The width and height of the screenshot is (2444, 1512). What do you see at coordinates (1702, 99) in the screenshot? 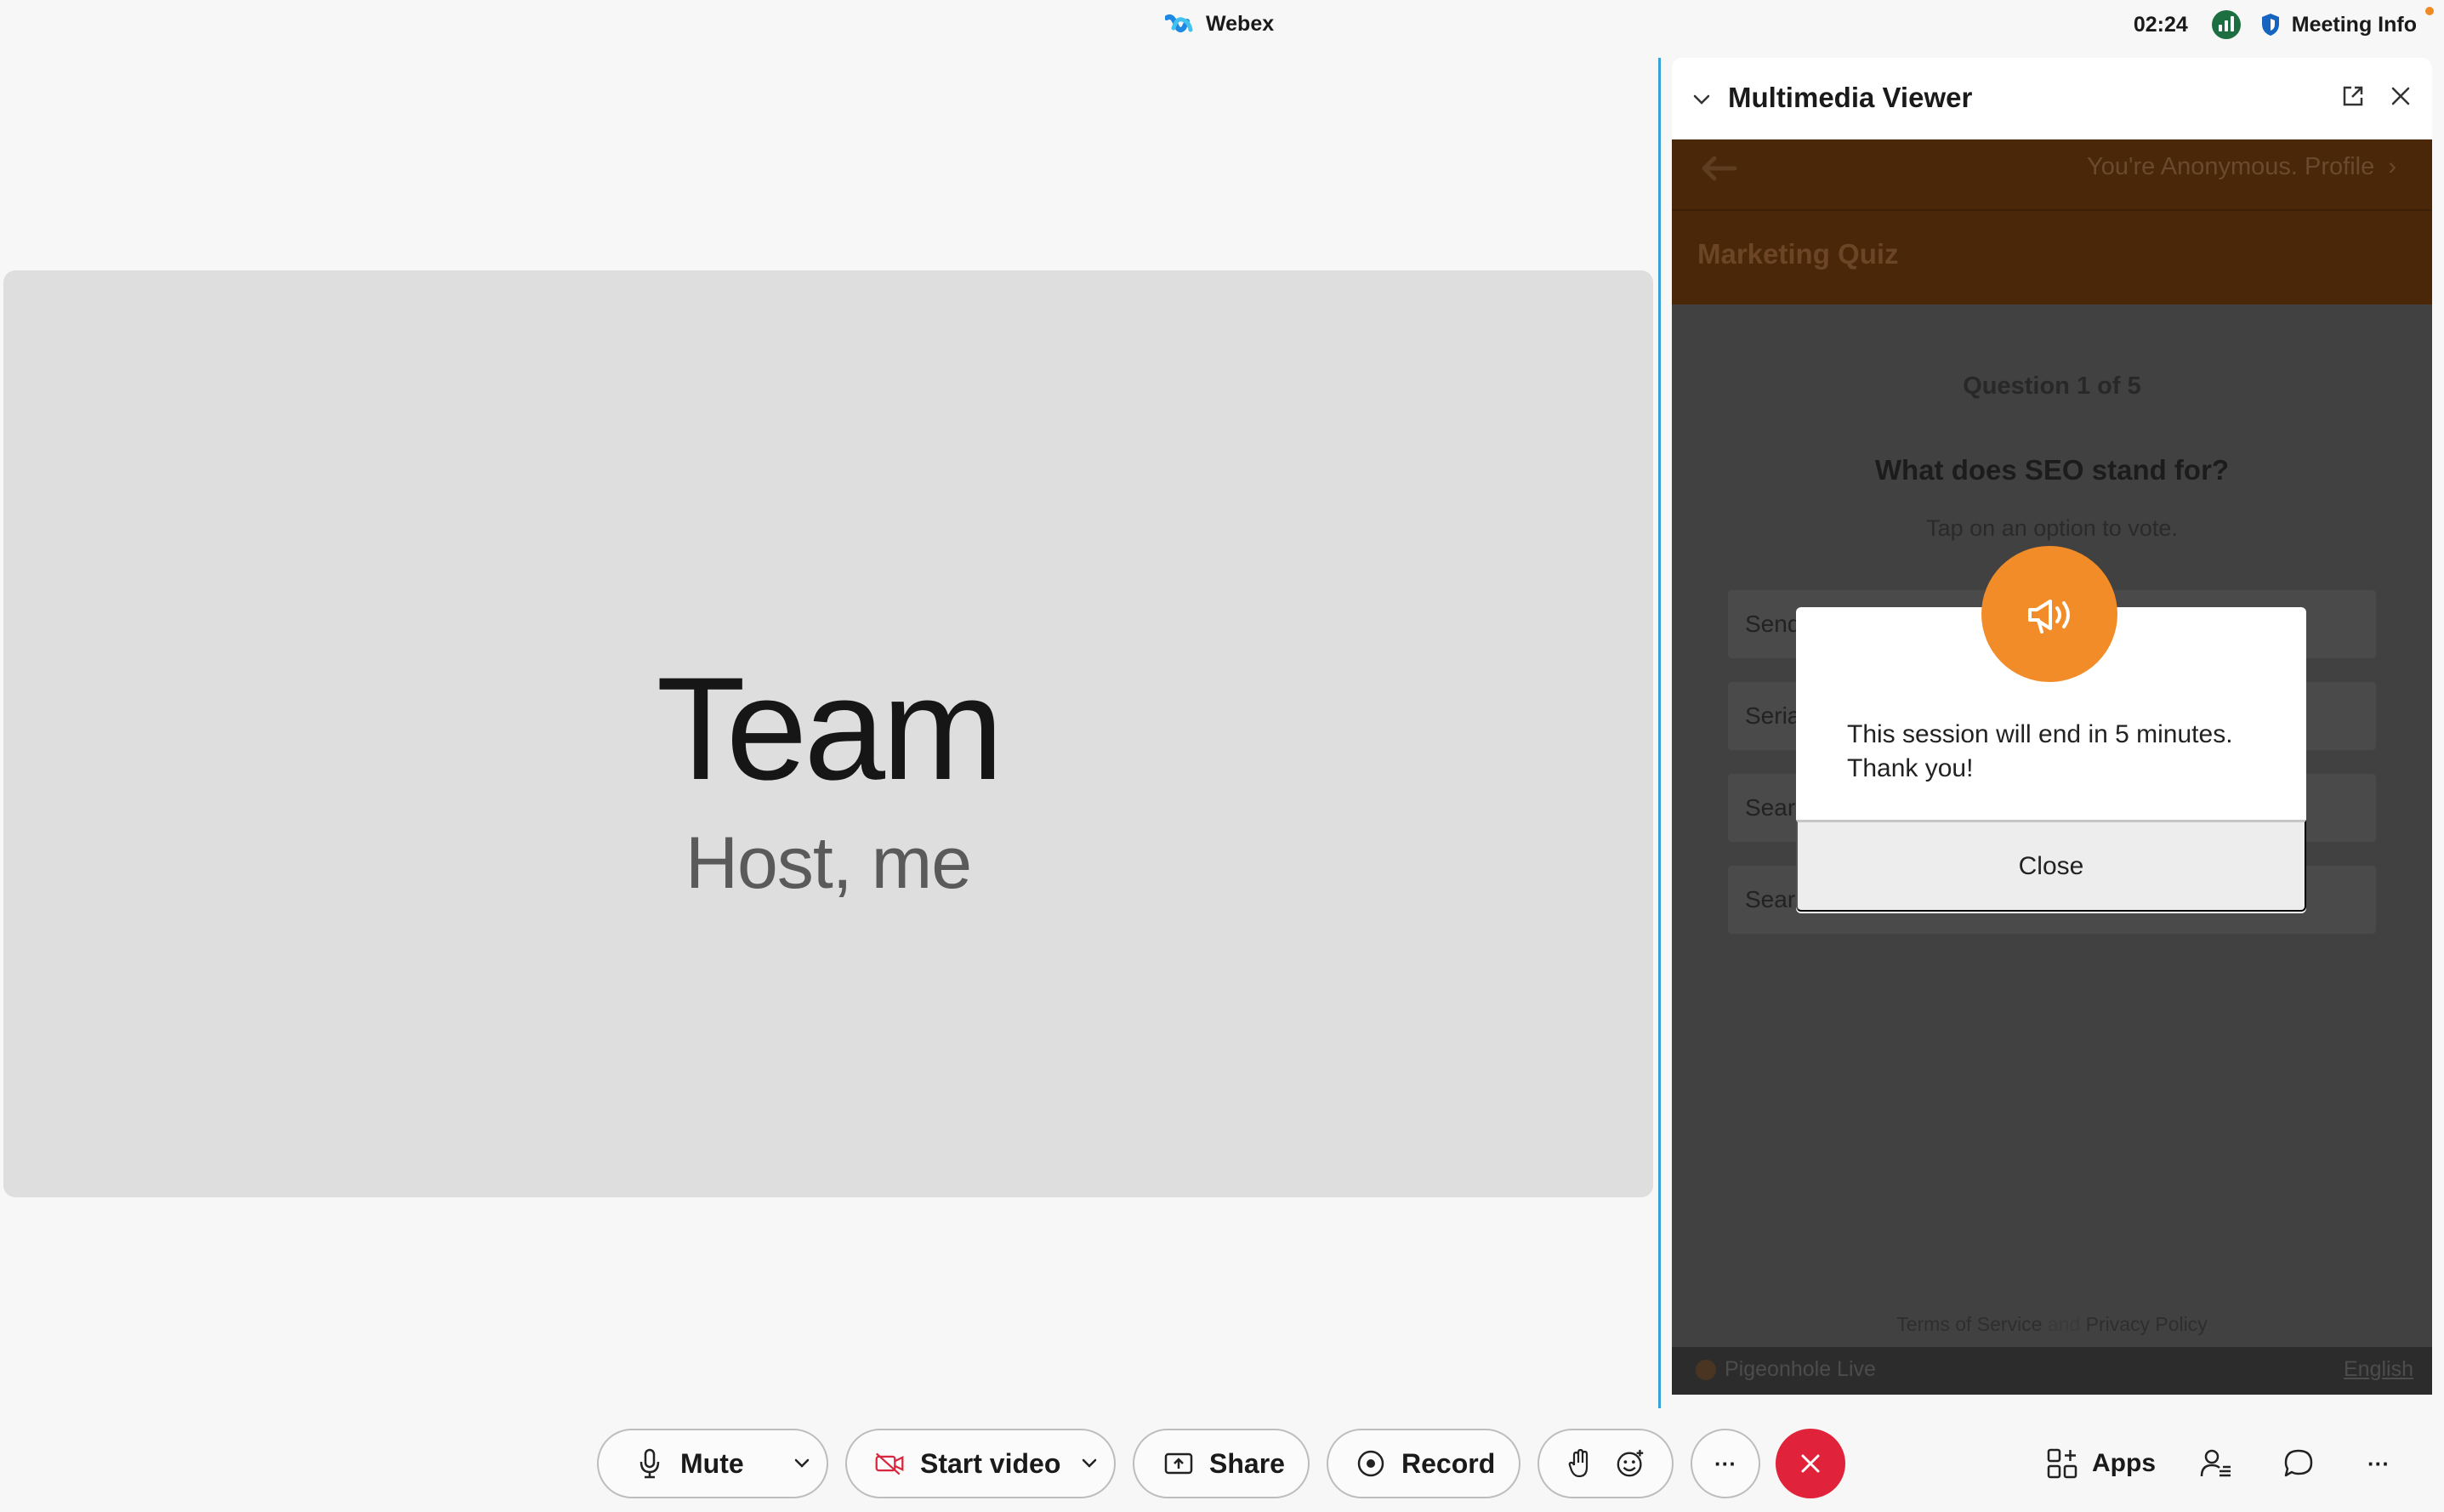
I see `chevron-down-icon` at bounding box center [1702, 99].